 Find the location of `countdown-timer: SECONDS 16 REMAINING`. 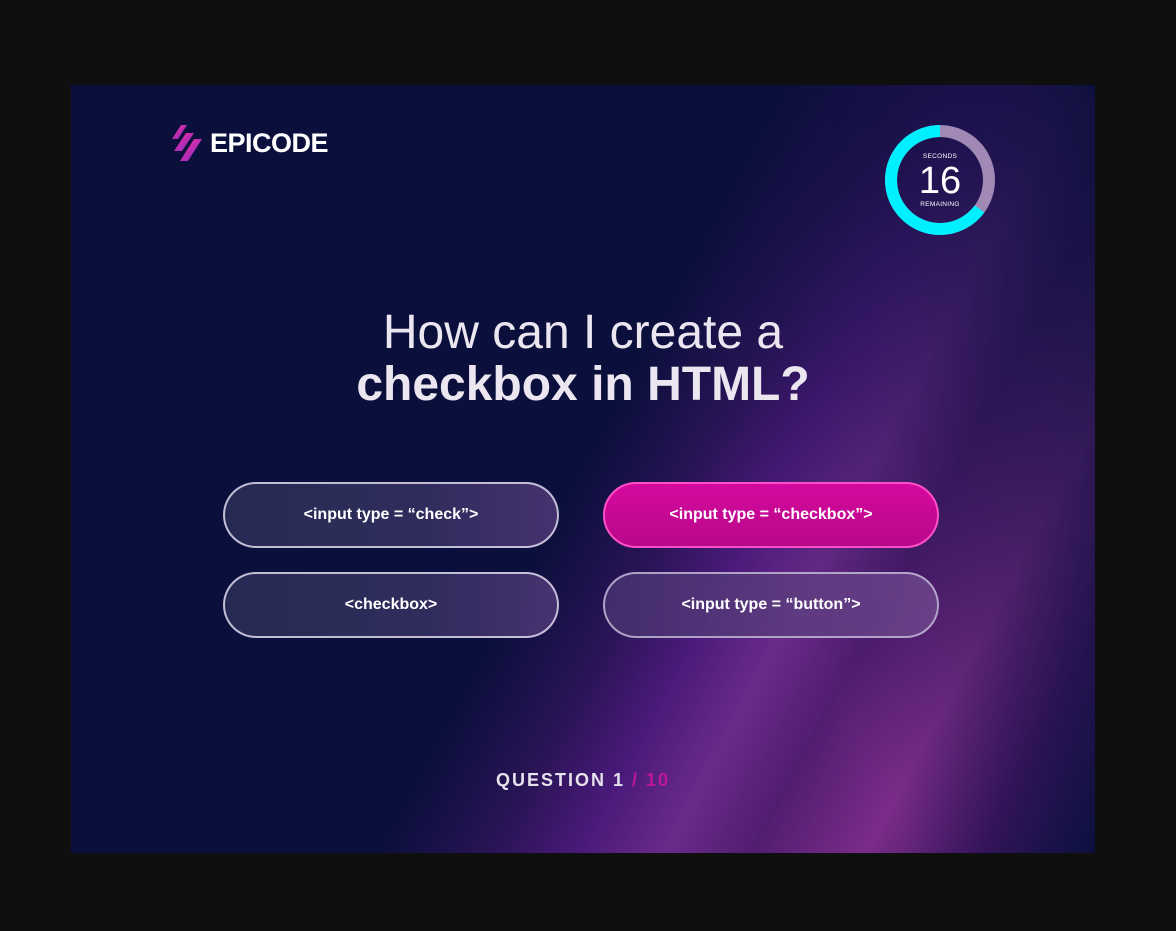

countdown-timer: SECONDS 16 REMAINING is located at coordinates (940, 180).